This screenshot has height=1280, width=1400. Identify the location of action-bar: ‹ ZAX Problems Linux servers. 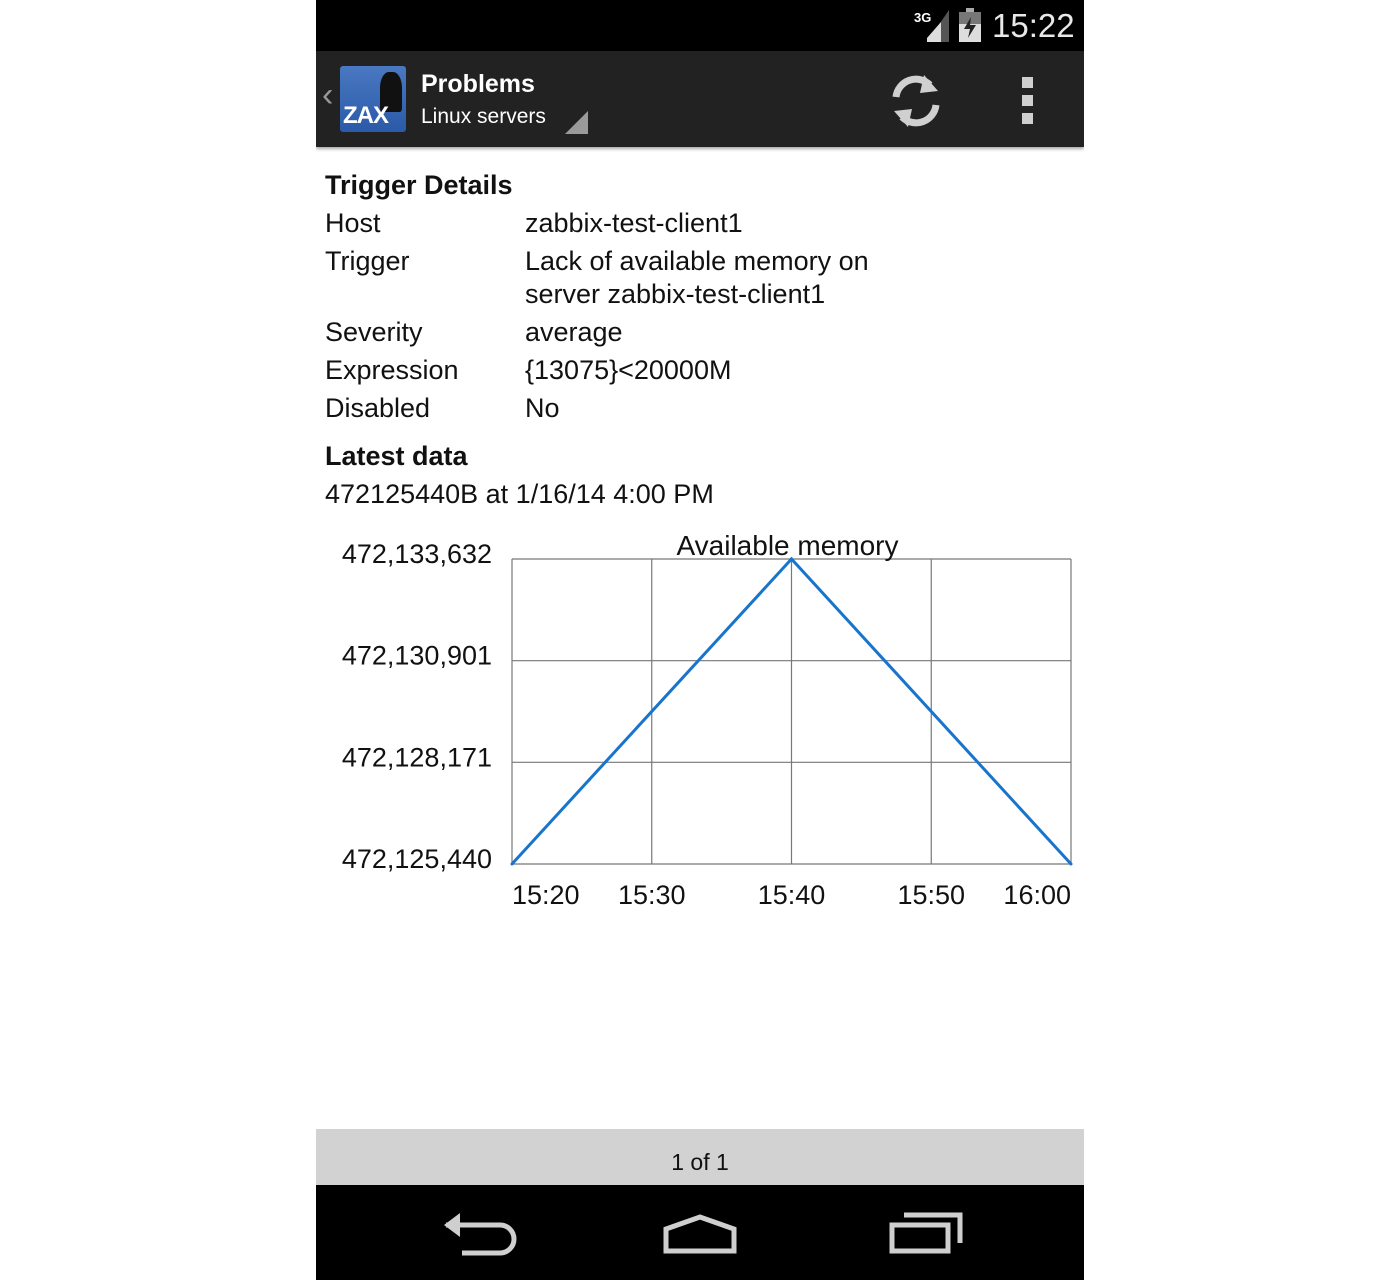
(700, 99).